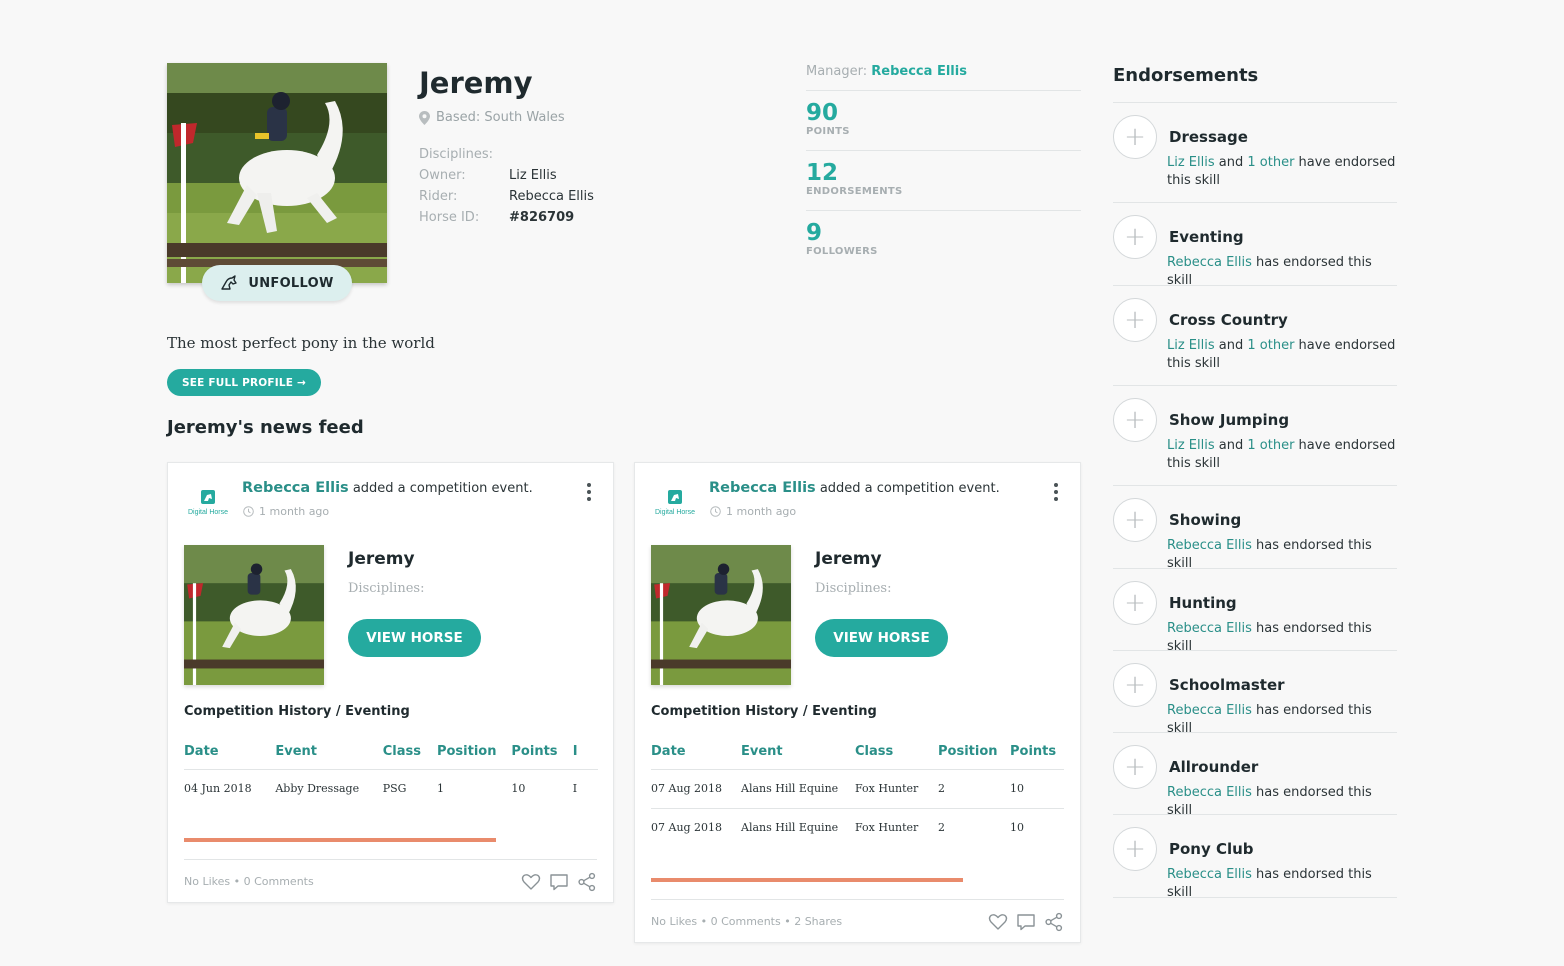  Describe the element at coordinates (798, 789) in the screenshot. I see `cell-event: Alans Hill Equine` at that location.